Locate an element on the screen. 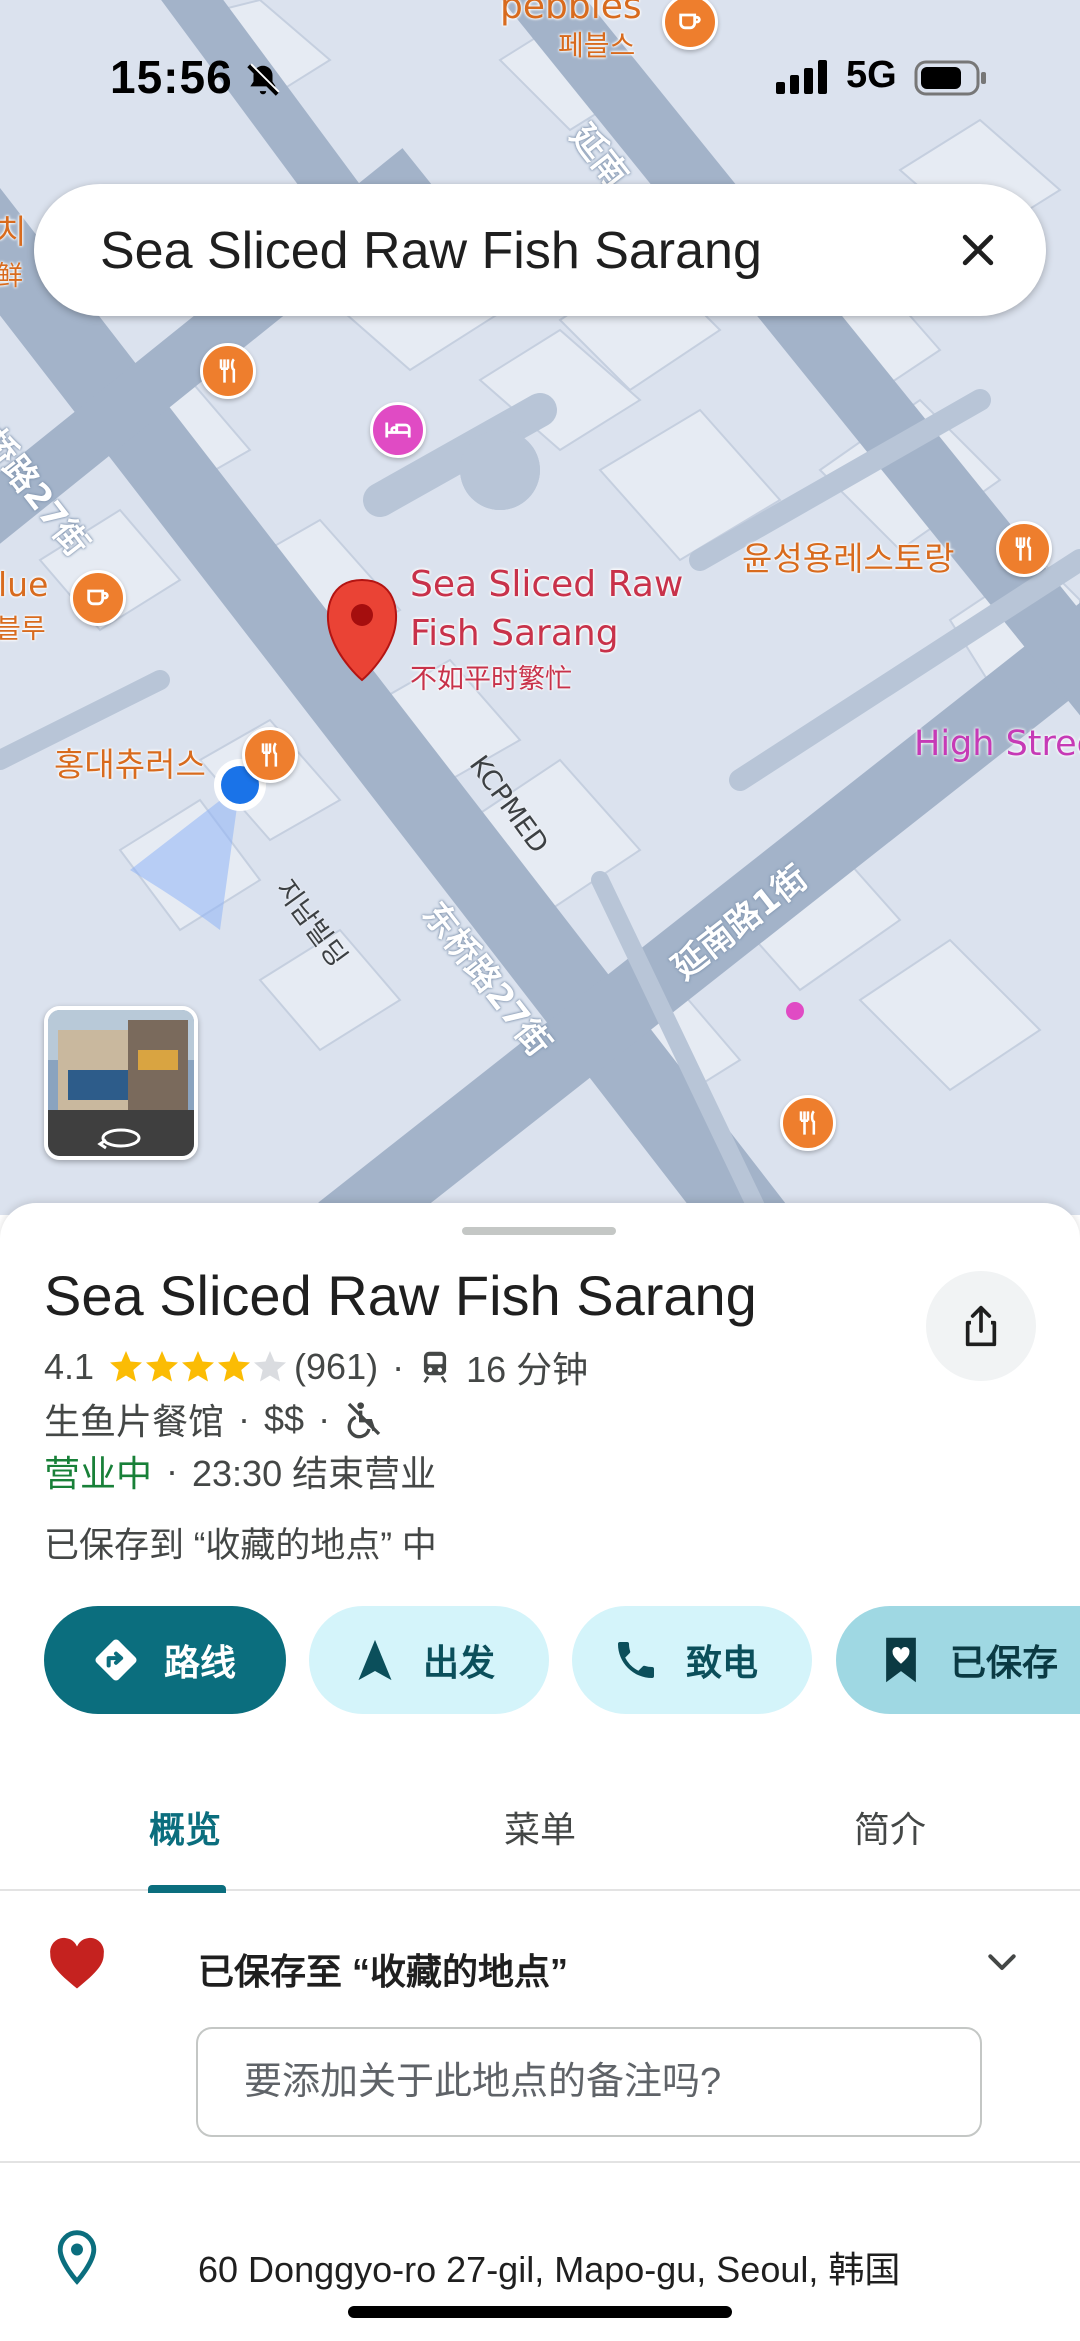 The width and height of the screenshot is (1080, 2341). tab-about: 简介 is located at coordinates (890, 1827).